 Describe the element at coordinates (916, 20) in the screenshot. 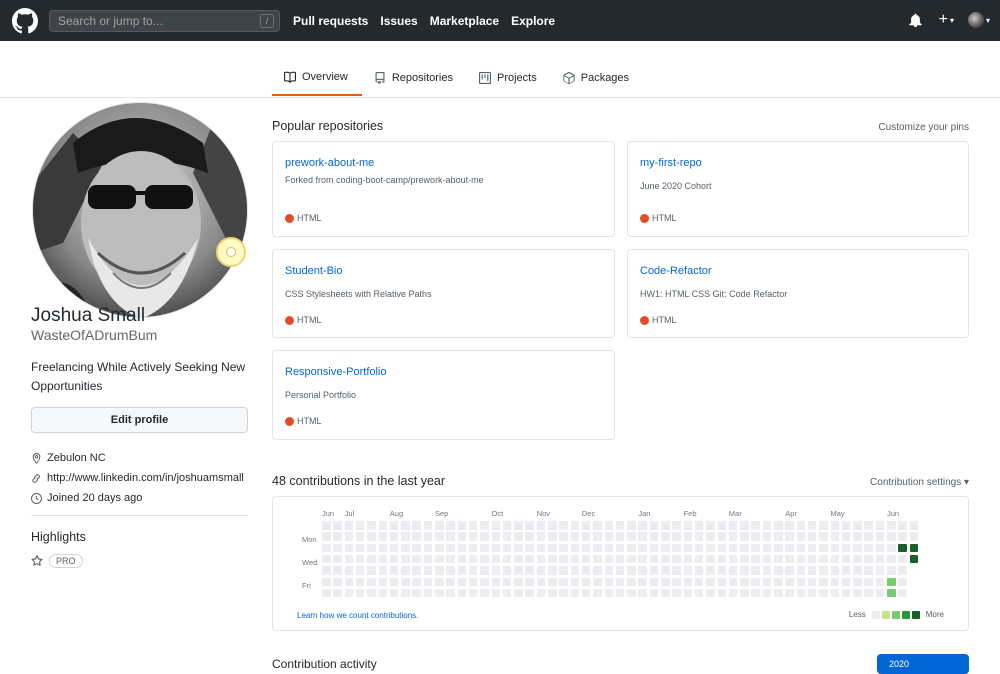

I see `bell-icon` at that location.